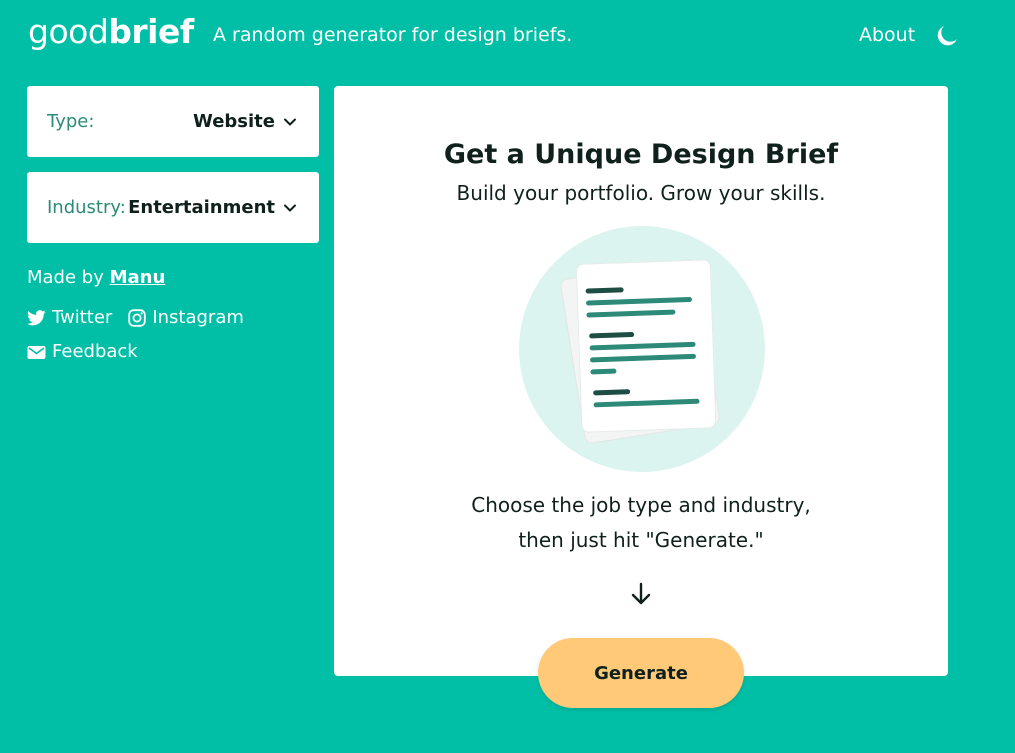 Image resolution: width=1015 pixels, height=753 pixels. I want to click on instruction-line-1: Choose the job type and industry,, so click(641, 505).